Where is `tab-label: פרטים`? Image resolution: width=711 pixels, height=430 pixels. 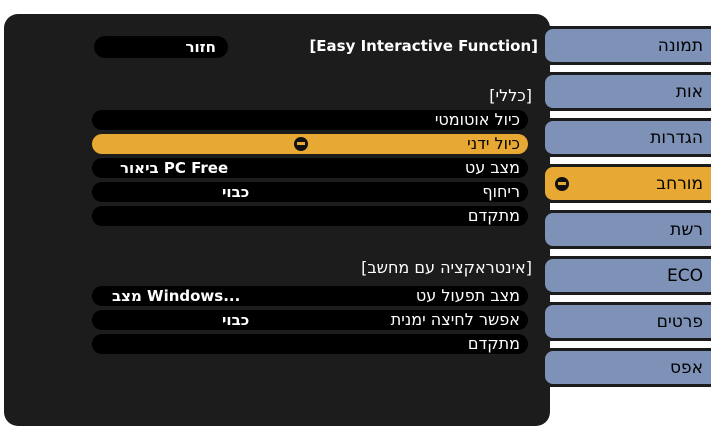 tab-label: פרטים is located at coordinates (679, 321).